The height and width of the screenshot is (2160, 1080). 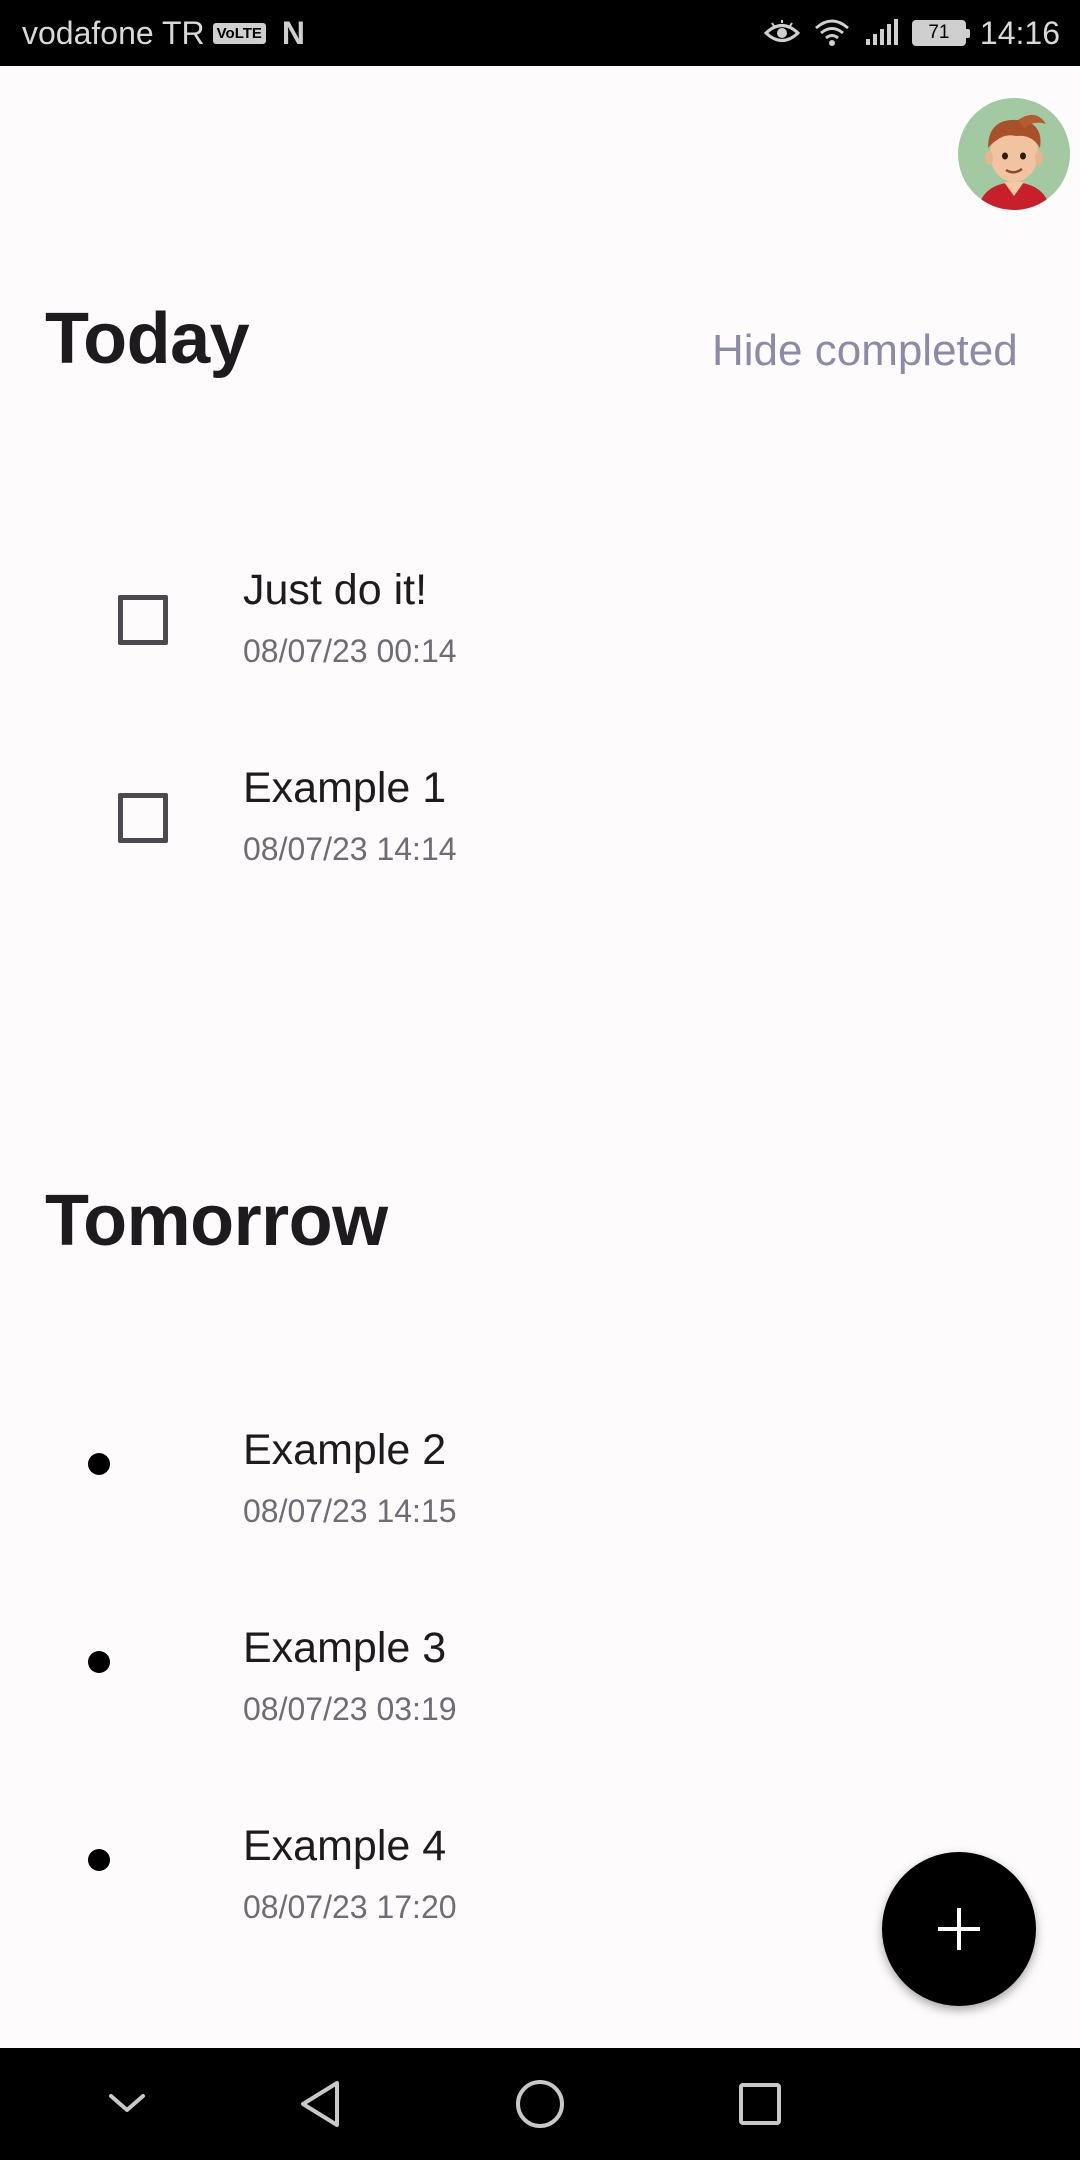 What do you see at coordinates (335, 590) in the screenshot?
I see `task-title: Just do it!` at bounding box center [335, 590].